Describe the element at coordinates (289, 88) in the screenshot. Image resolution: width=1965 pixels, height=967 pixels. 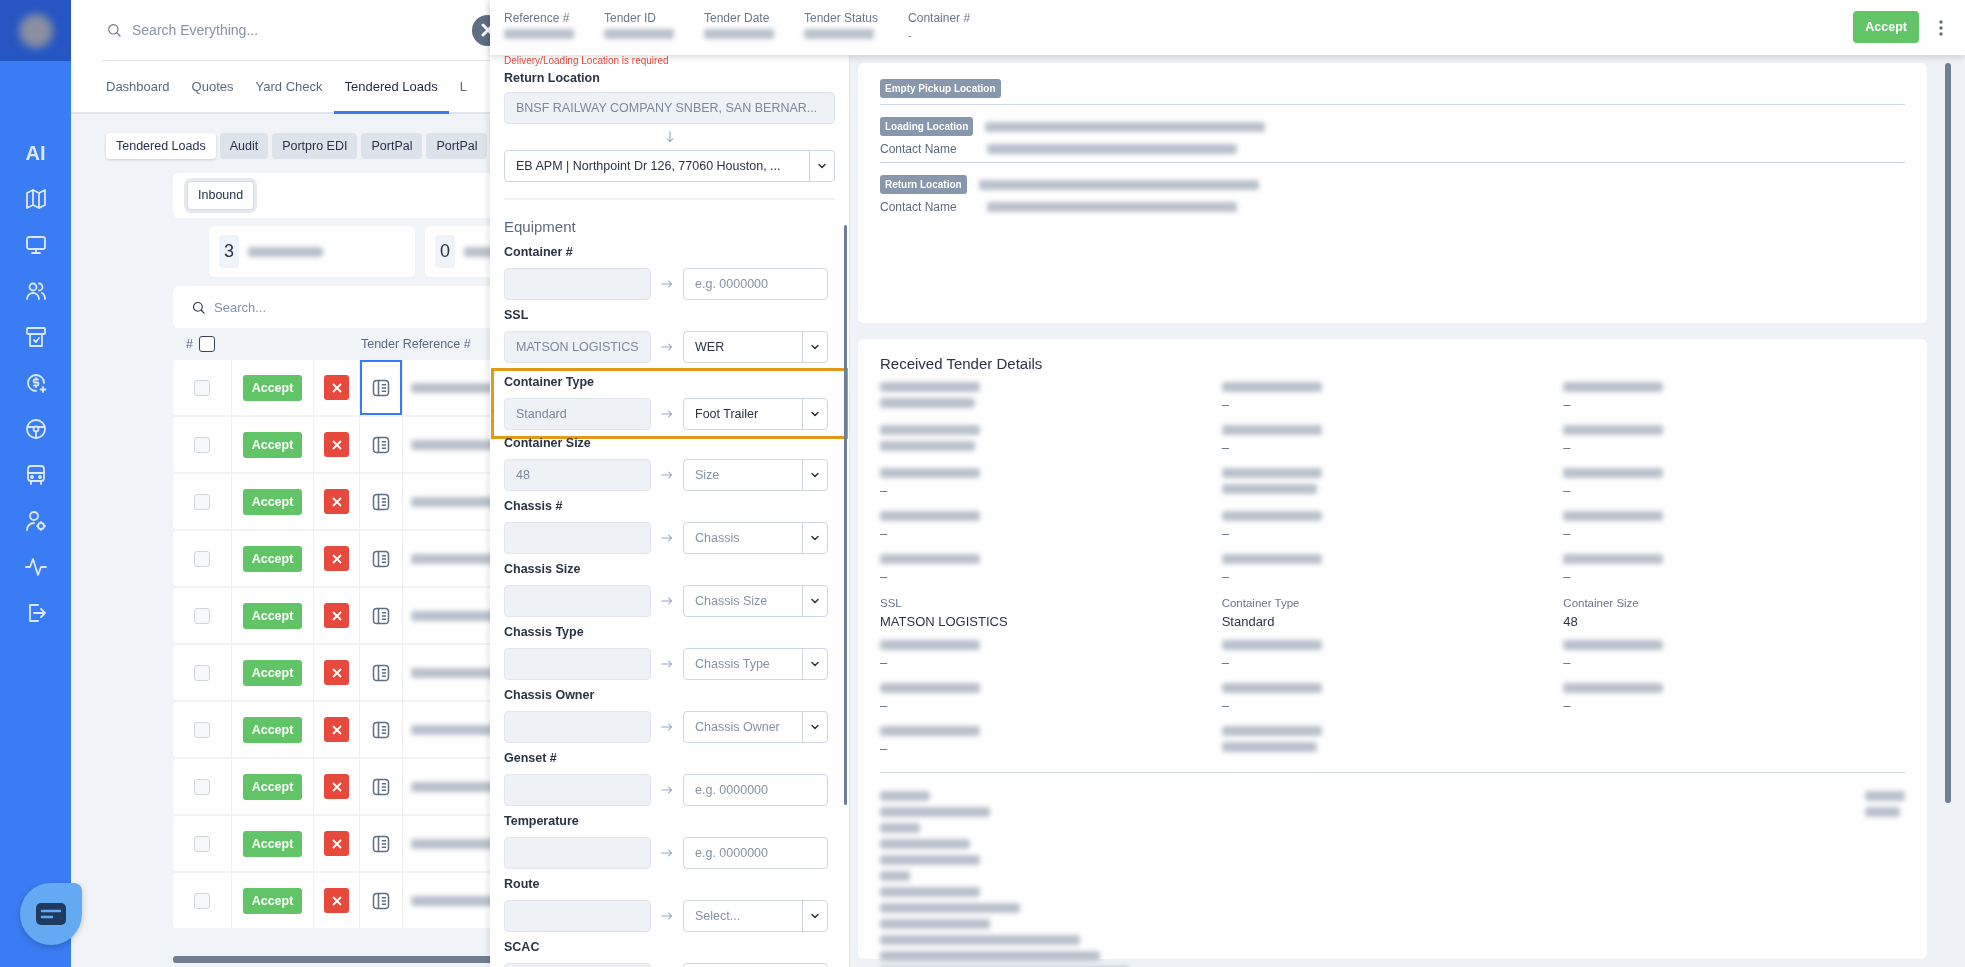
I see `nav-tab: Yard Check` at that location.